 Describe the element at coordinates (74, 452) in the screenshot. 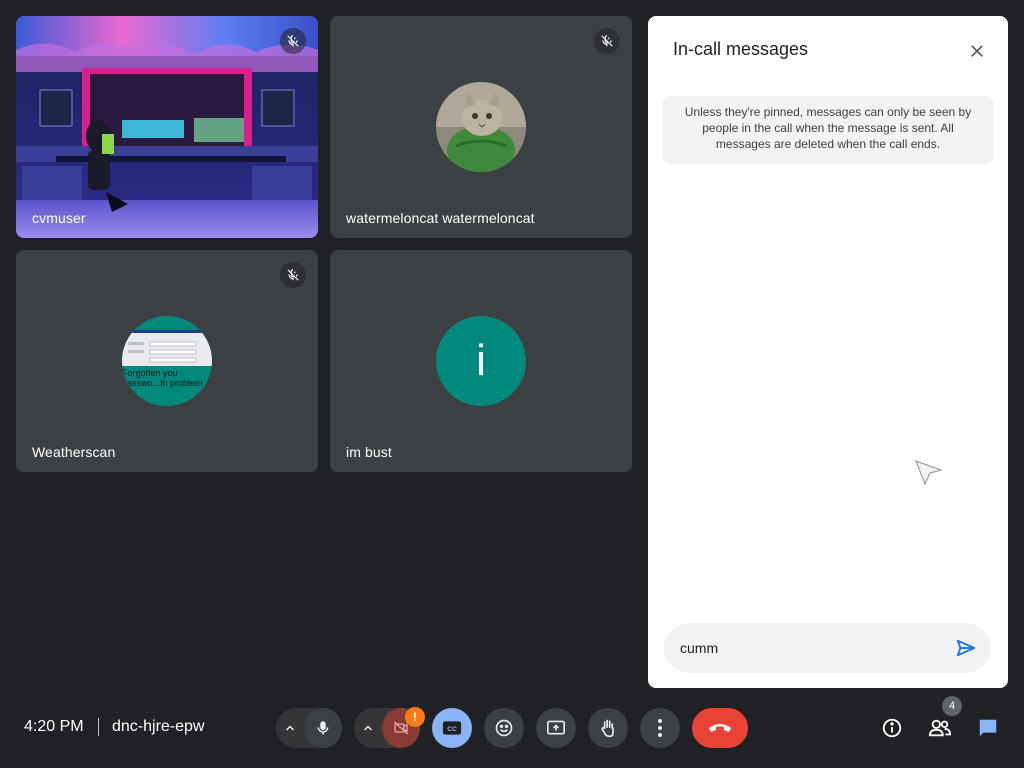

I see `participant-name: Weatherscan` at that location.